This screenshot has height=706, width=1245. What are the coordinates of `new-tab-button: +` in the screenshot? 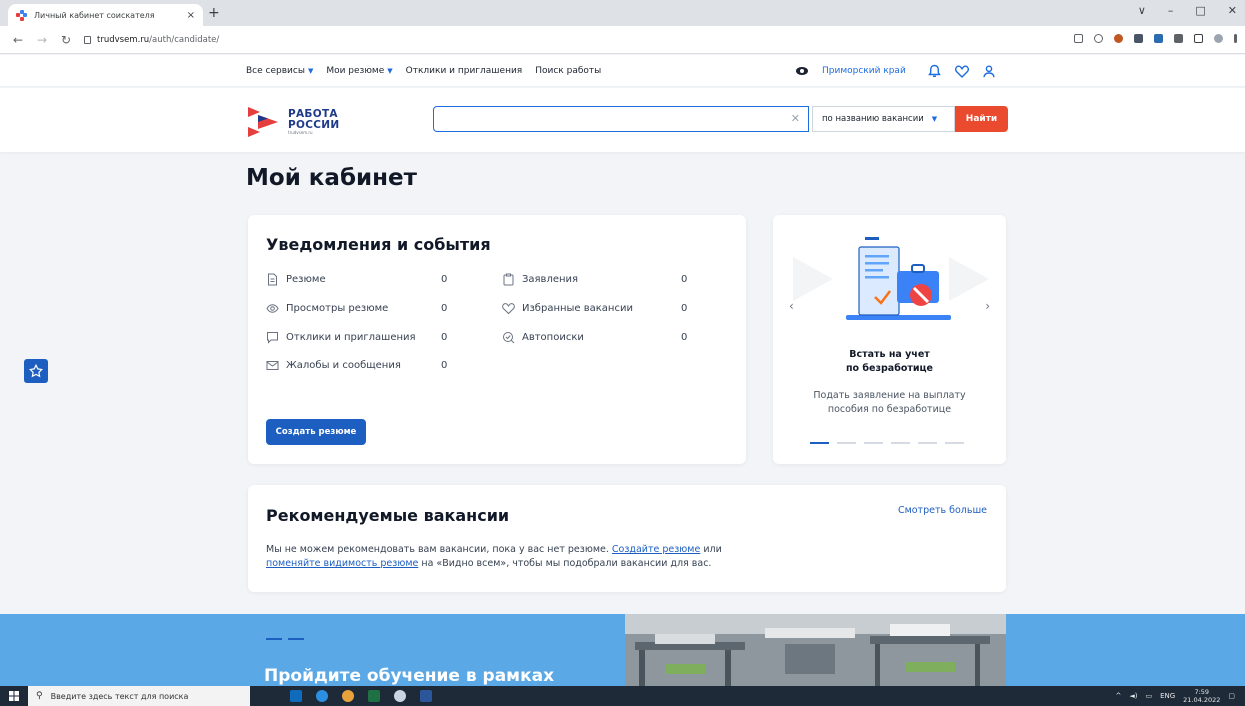 It's located at (214, 13).